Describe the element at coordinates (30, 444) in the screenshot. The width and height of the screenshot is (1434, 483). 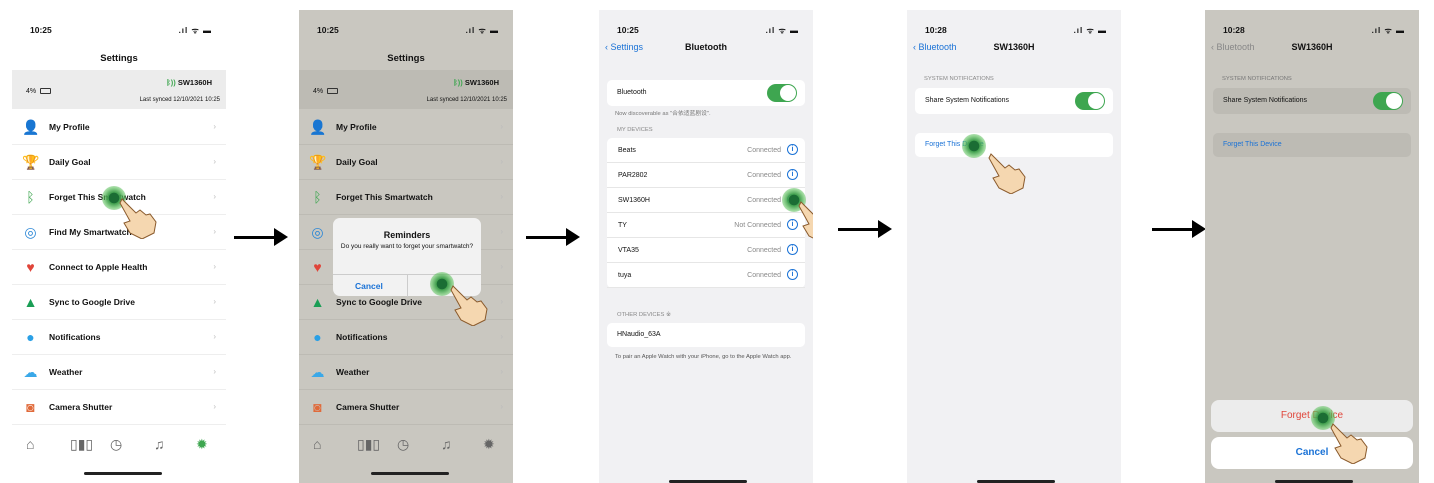
I see `home-icon: ⌂` at that location.